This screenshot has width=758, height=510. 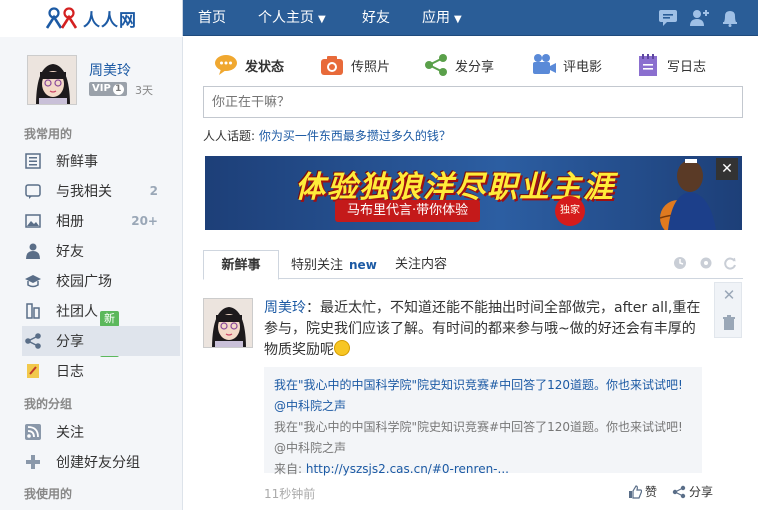 What do you see at coordinates (48, 494) in the screenshot?
I see `section-title-used: 我使用的` at bounding box center [48, 494].